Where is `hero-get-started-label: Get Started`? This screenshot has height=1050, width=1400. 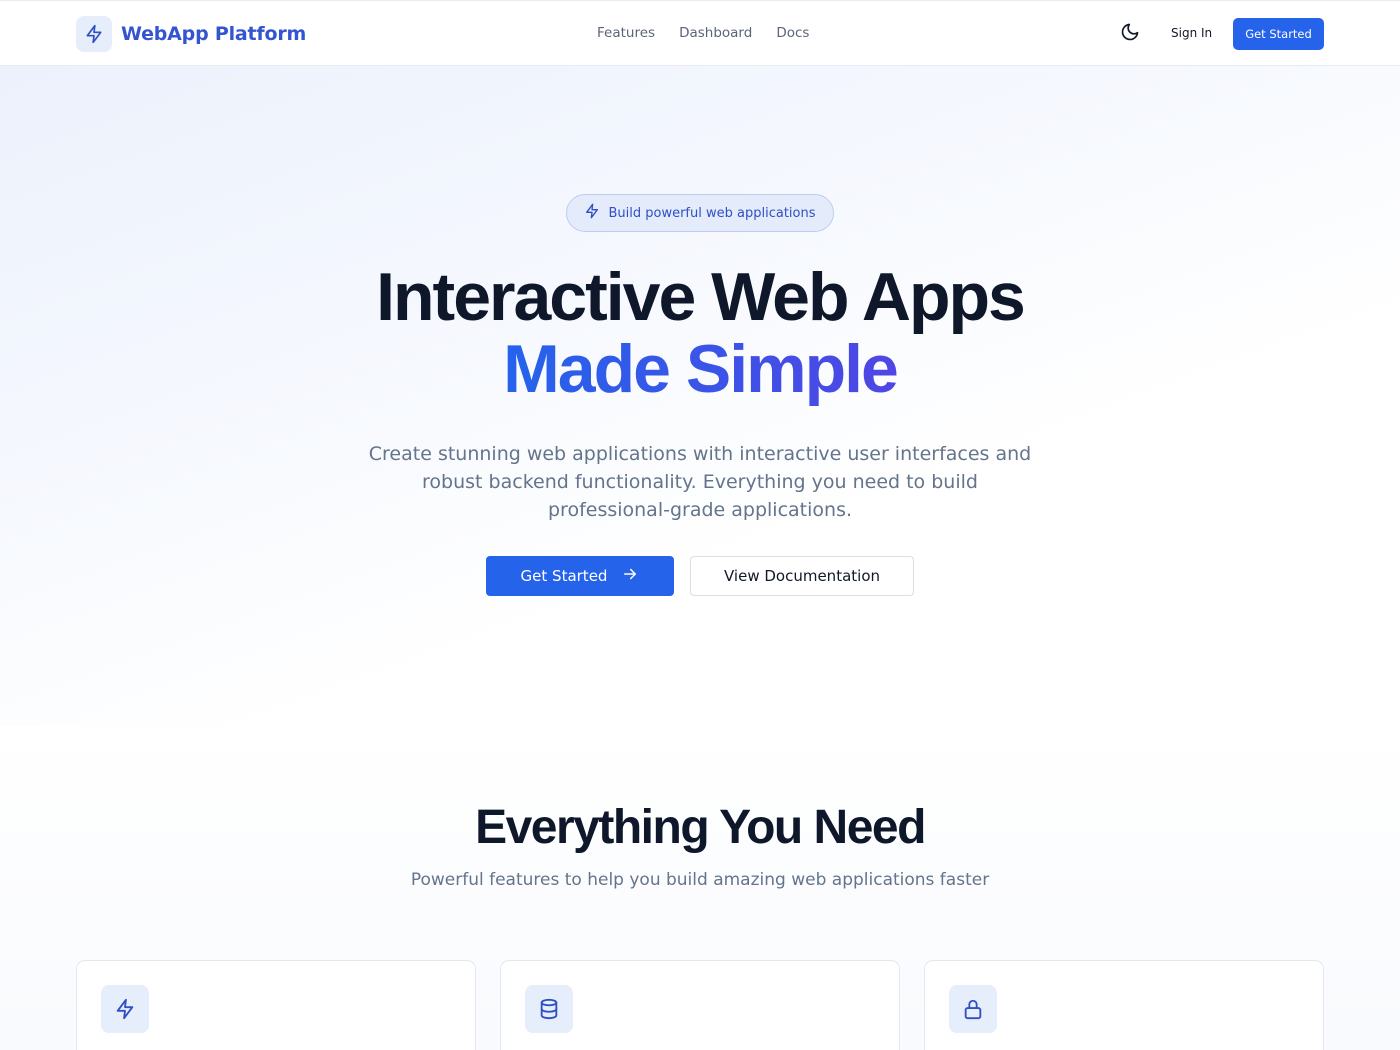 hero-get-started-label: Get Started is located at coordinates (564, 576).